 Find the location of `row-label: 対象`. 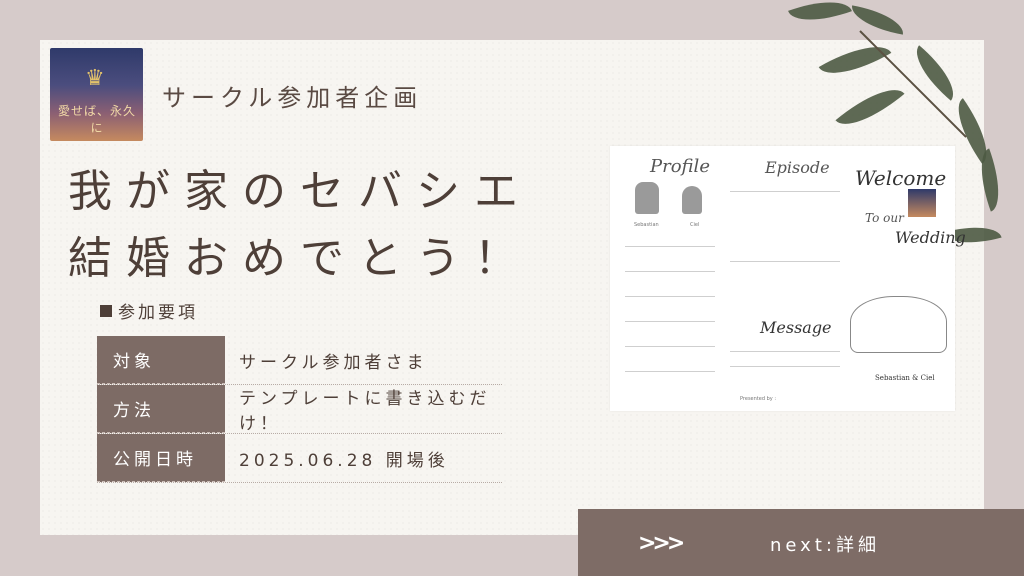

row-label: 対象 is located at coordinates (161, 360).